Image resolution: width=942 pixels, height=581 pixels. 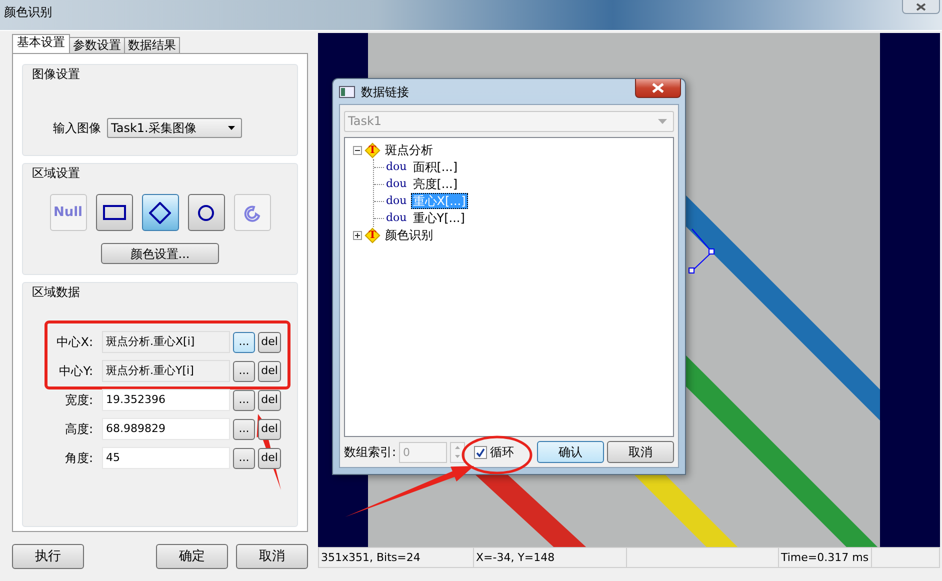 What do you see at coordinates (48, 556) in the screenshot?
I see `run-button: 执行` at bounding box center [48, 556].